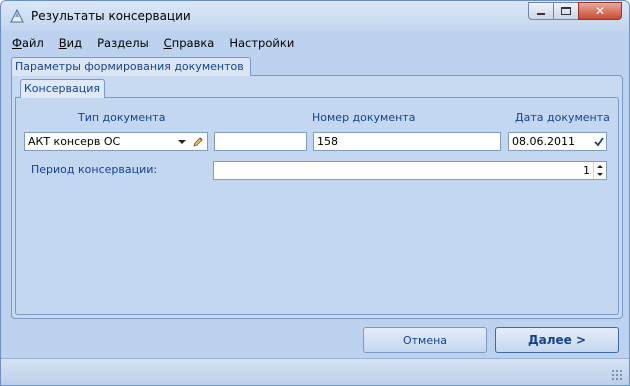 The height and width of the screenshot is (386, 630). I want to click on menu-view: Вид, so click(70, 43).